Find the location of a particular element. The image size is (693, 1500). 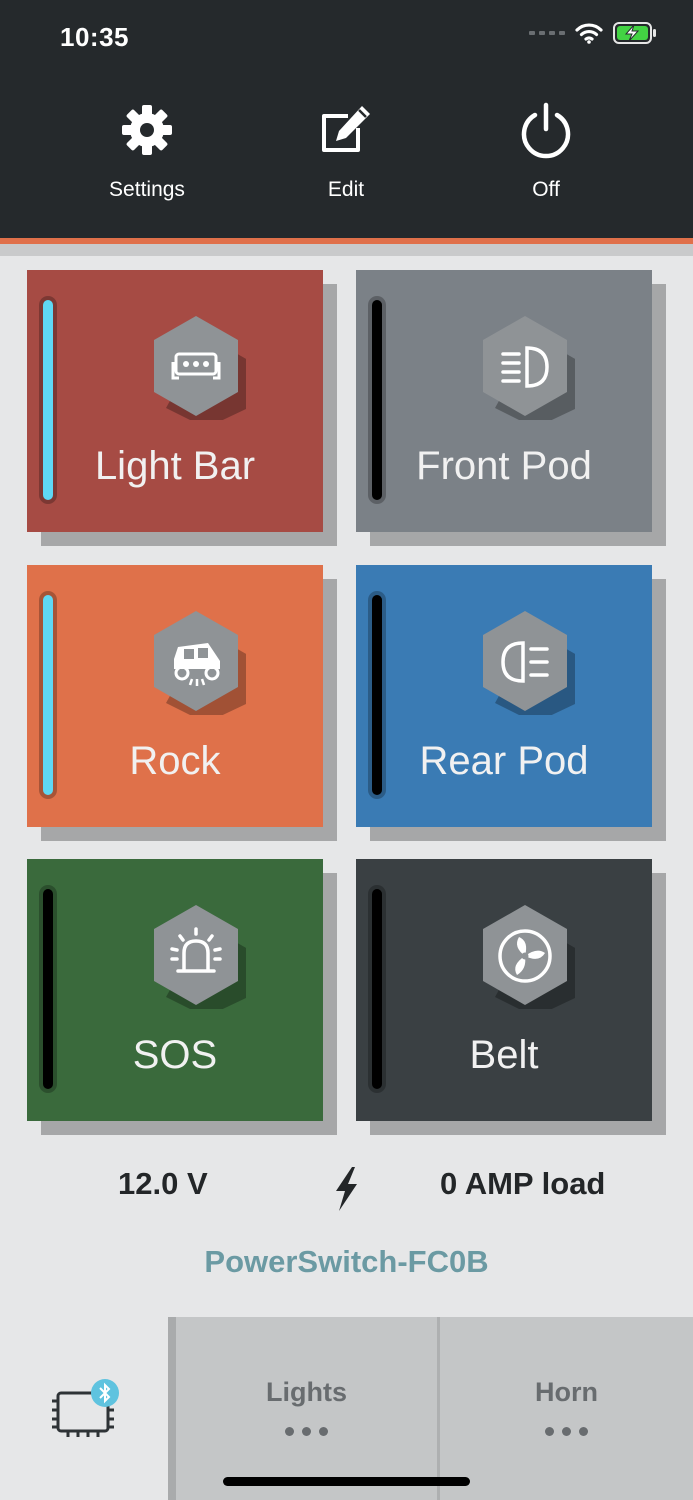

header-shadow is located at coordinates (346, 250).